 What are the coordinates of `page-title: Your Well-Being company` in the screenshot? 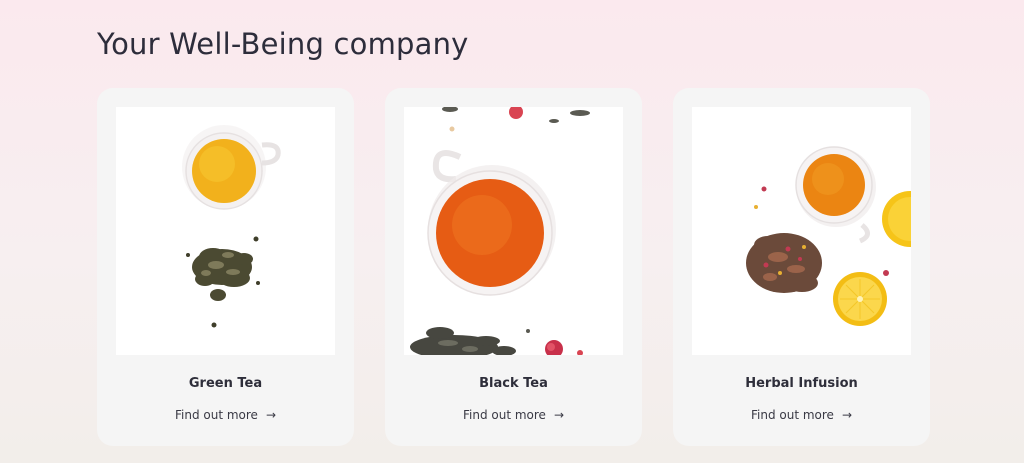 It's located at (283, 44).